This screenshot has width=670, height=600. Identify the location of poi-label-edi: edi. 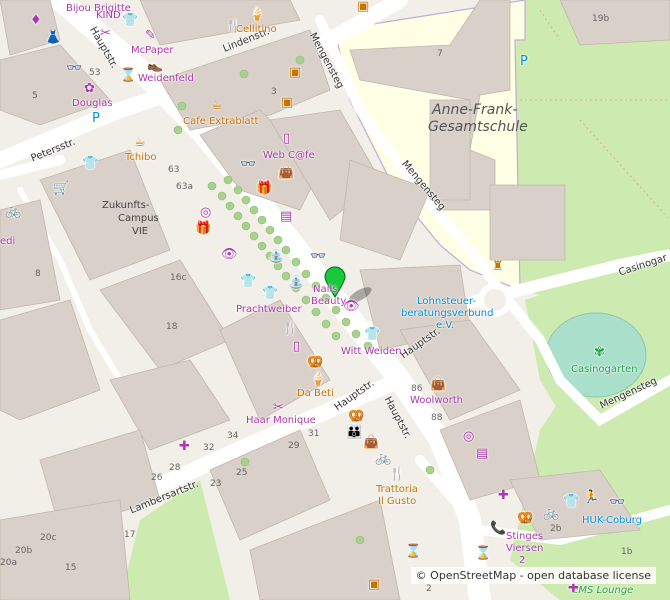
(7, 242).